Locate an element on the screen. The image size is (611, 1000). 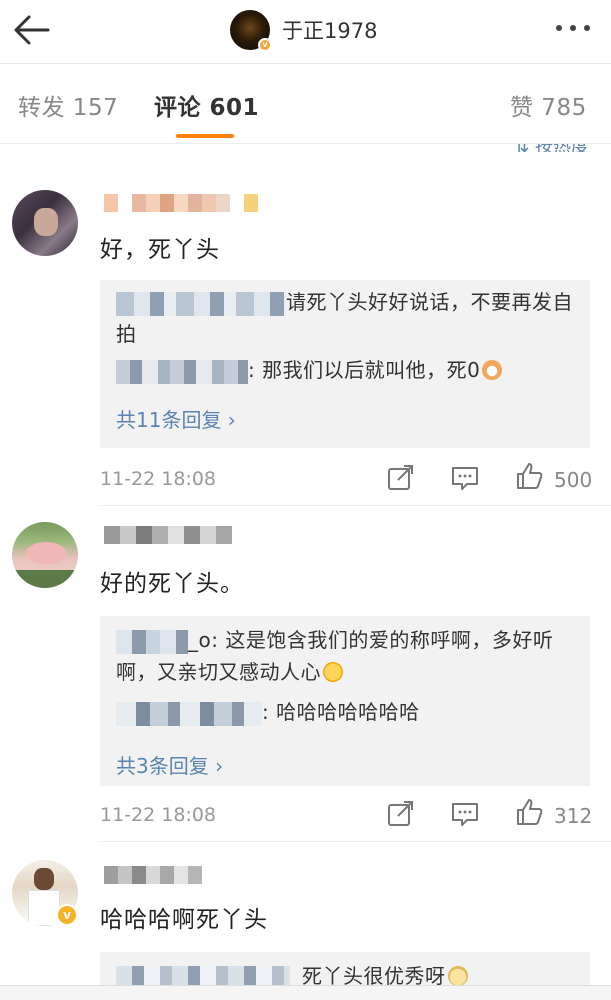
more-dots-icon is located at coordinates (573, 28).